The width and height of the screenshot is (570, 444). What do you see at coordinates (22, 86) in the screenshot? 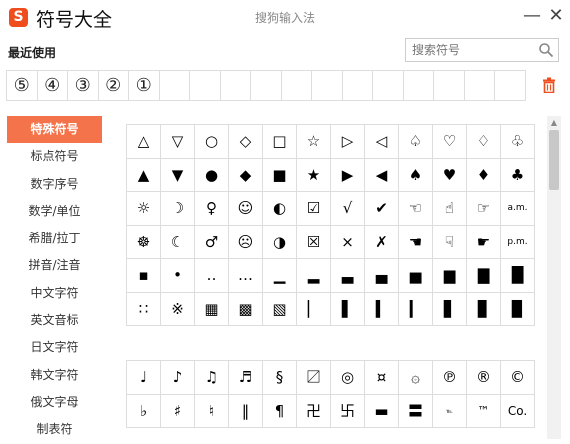
I see `recent-symbol-cell: ⑤` at bounding box center [22, 86].